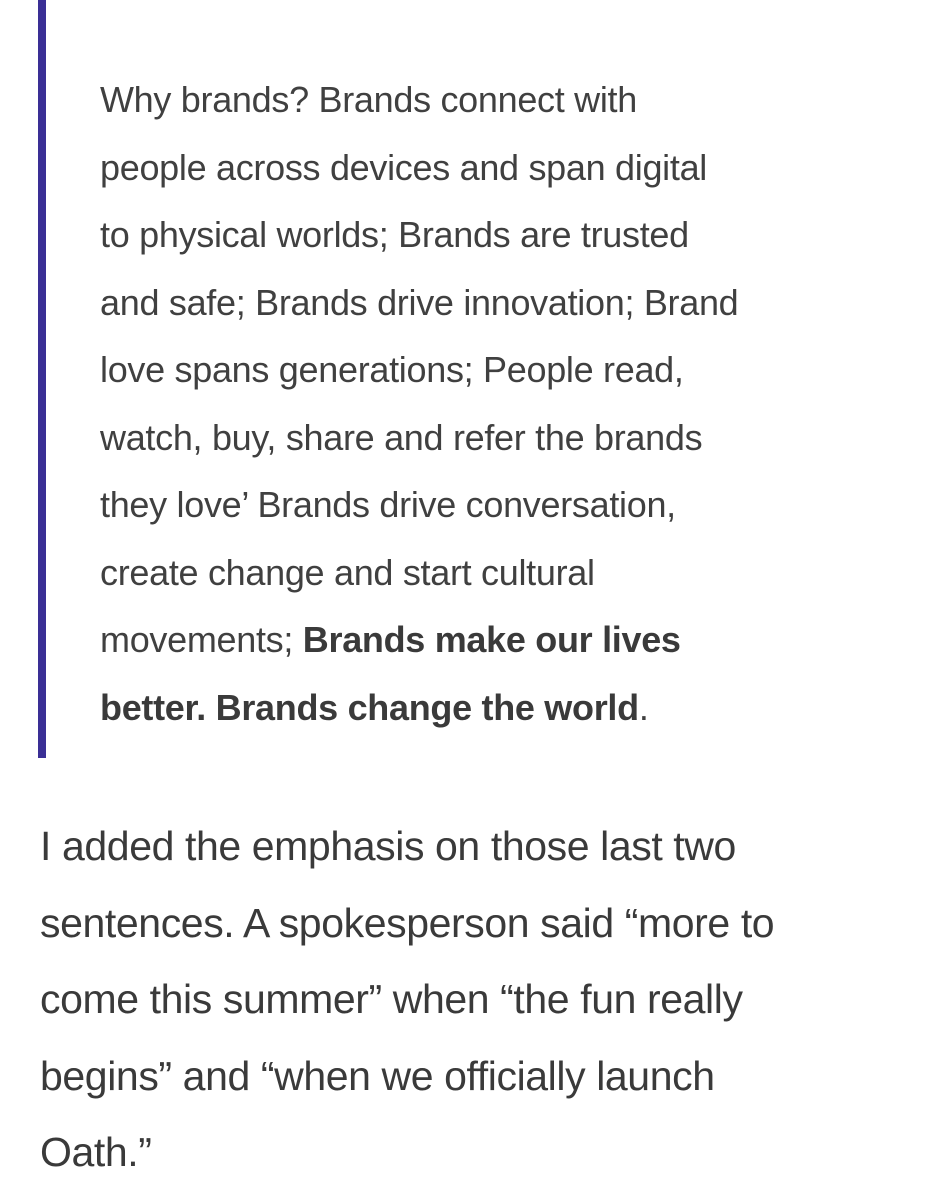 The image size is (931, 1200). What do you see at coordinates (394, 234) in the screenshot?
I see `blockquote-line: to physical worlds; Brands are trusted` at bounding box center [394, 234].